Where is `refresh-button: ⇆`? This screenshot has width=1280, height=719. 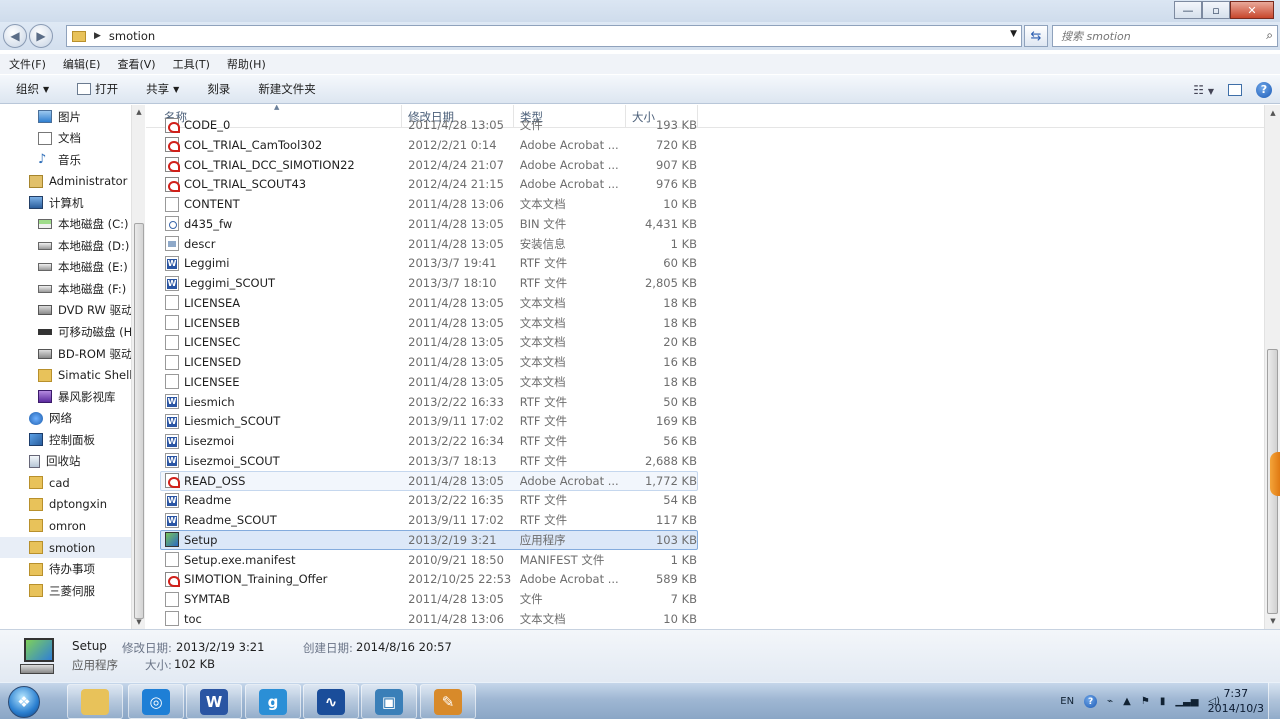 refresh-button: ⇆ is located at coordinates (1036, 36).